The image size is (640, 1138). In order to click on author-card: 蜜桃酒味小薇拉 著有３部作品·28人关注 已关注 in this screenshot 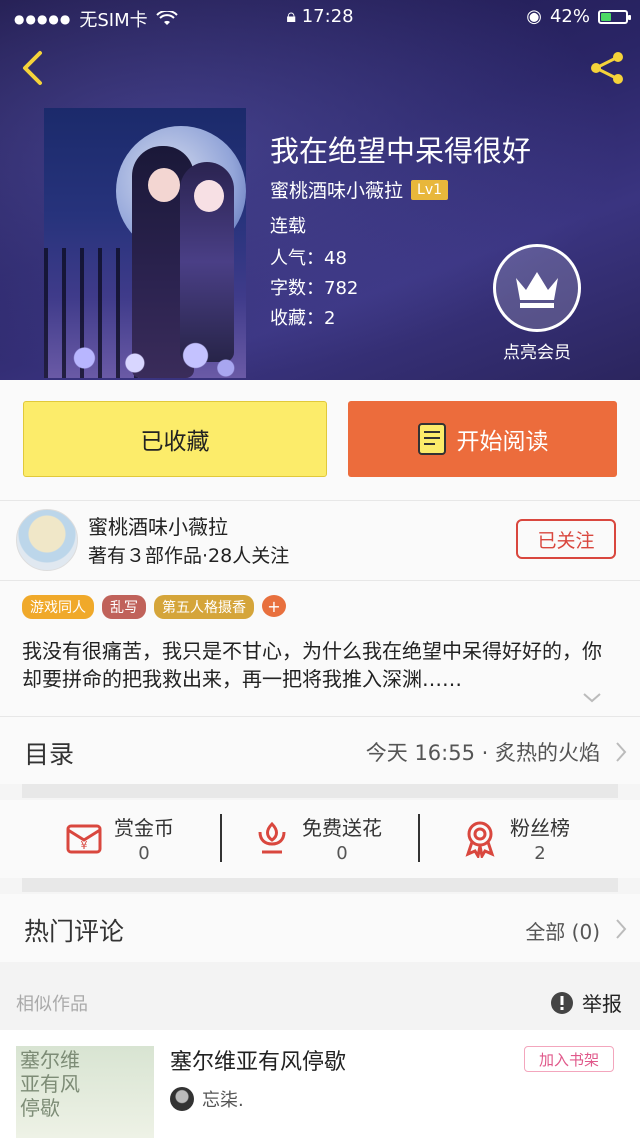, I will do `click(320, 540)`.